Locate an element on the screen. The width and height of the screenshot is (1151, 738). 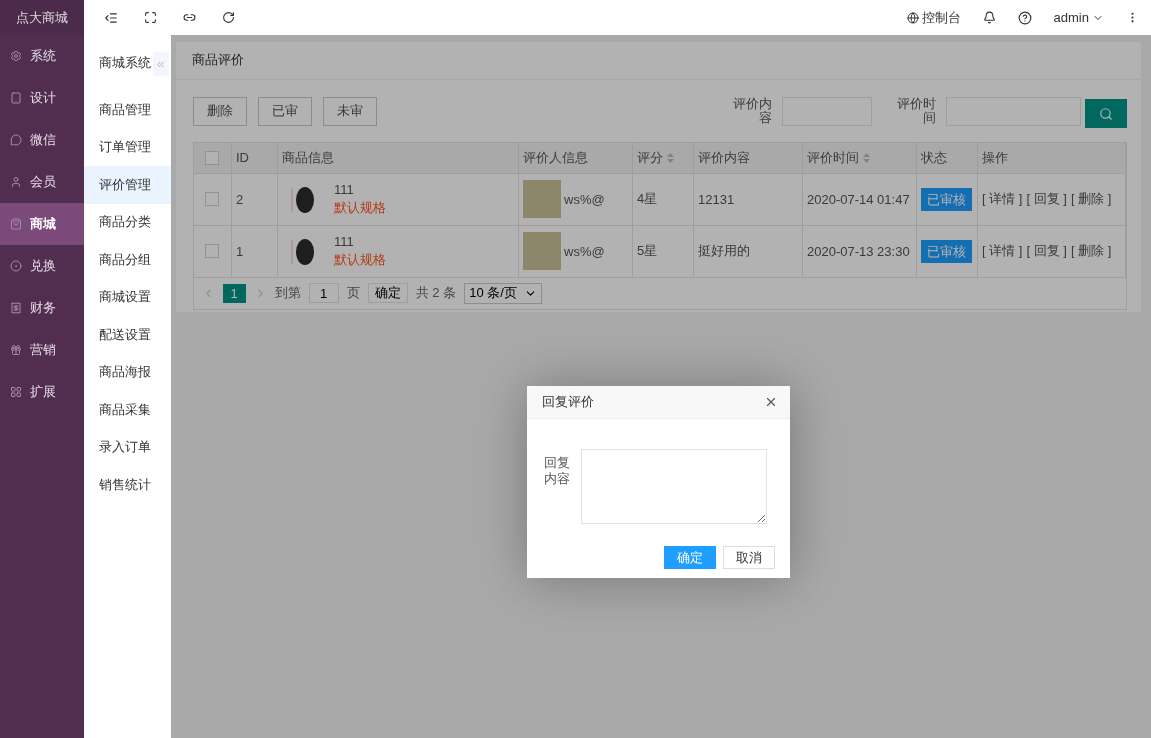
filter-label: 评价内容 is located at coordinates (752, 111).